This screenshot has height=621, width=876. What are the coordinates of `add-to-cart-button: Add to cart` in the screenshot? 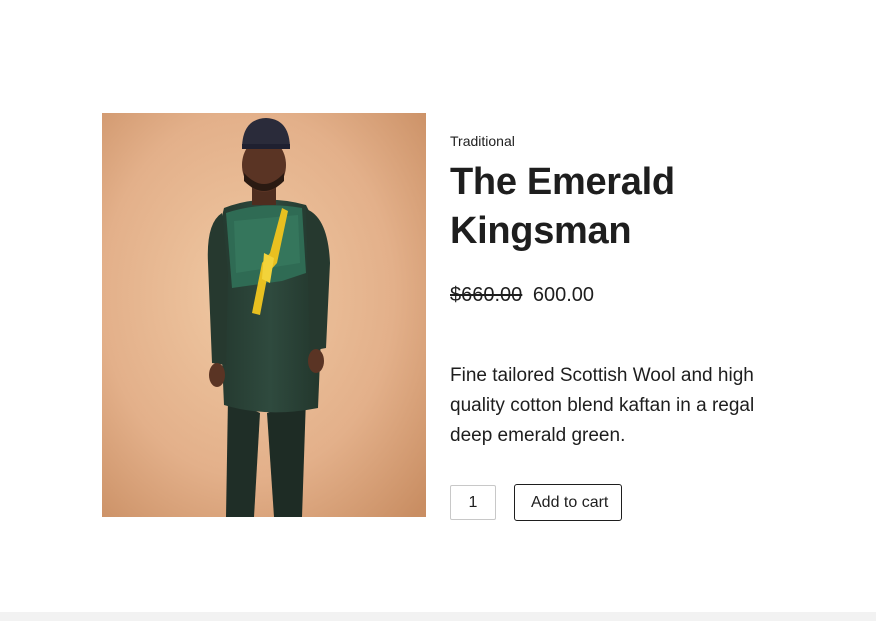 It's located at (568, 502).